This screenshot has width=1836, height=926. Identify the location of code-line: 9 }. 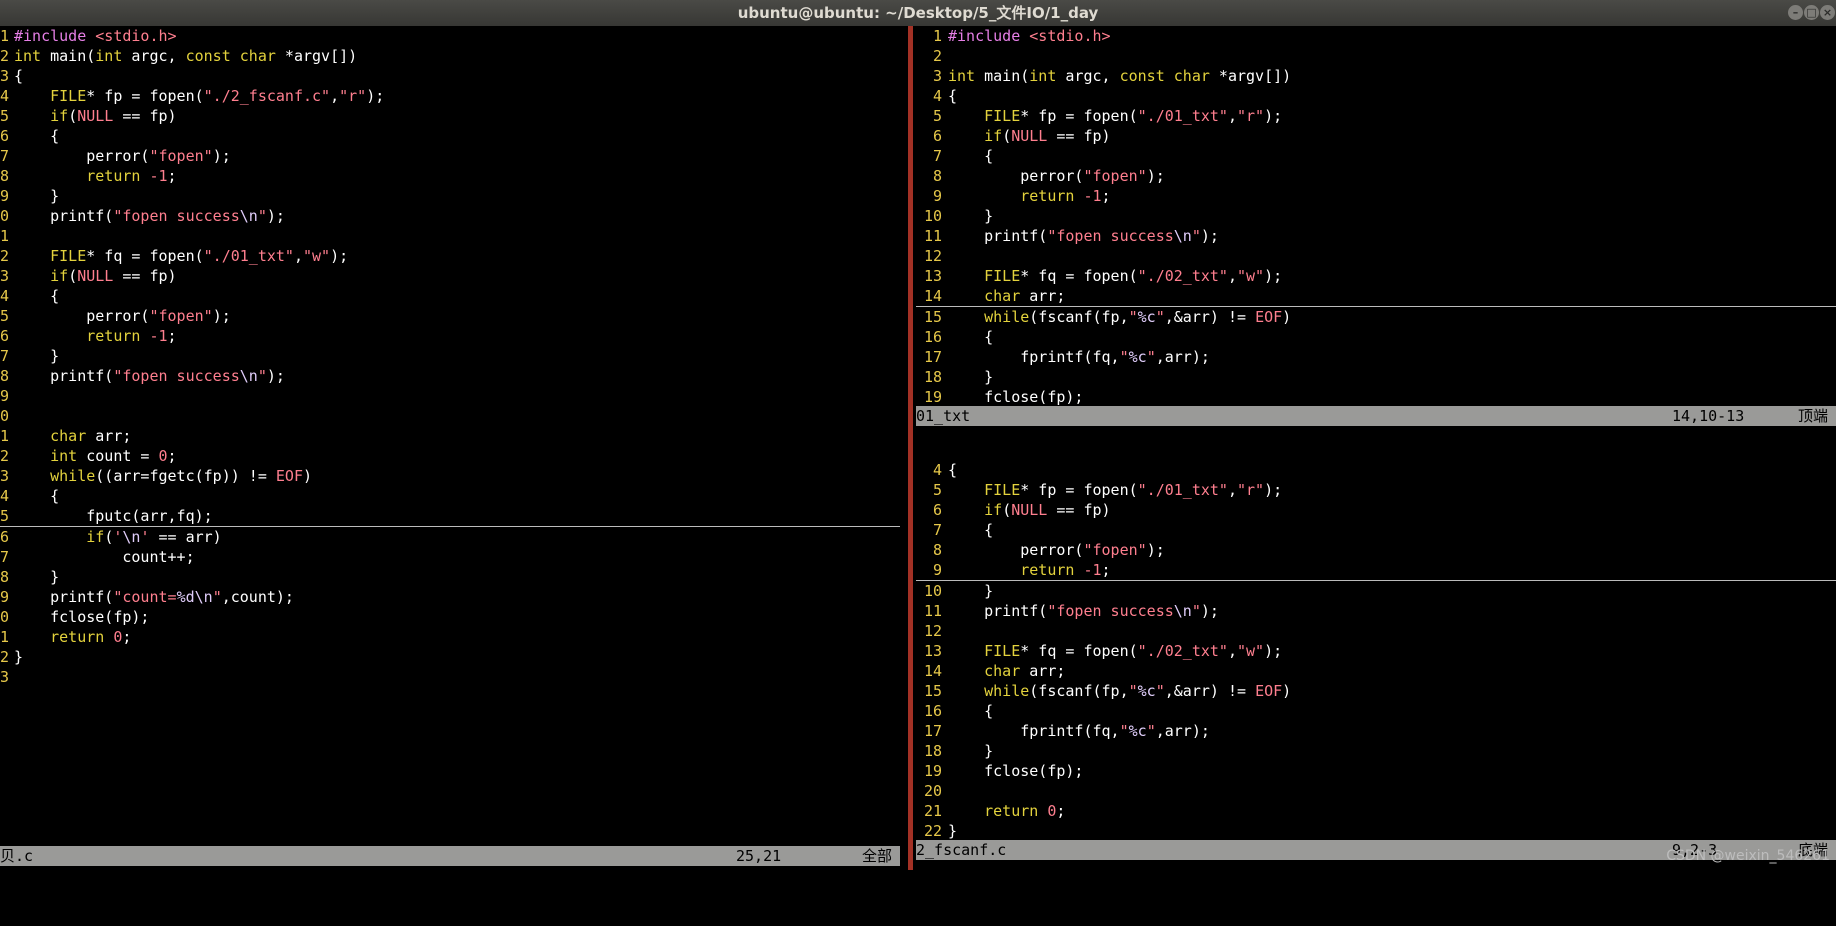
(450, 196).